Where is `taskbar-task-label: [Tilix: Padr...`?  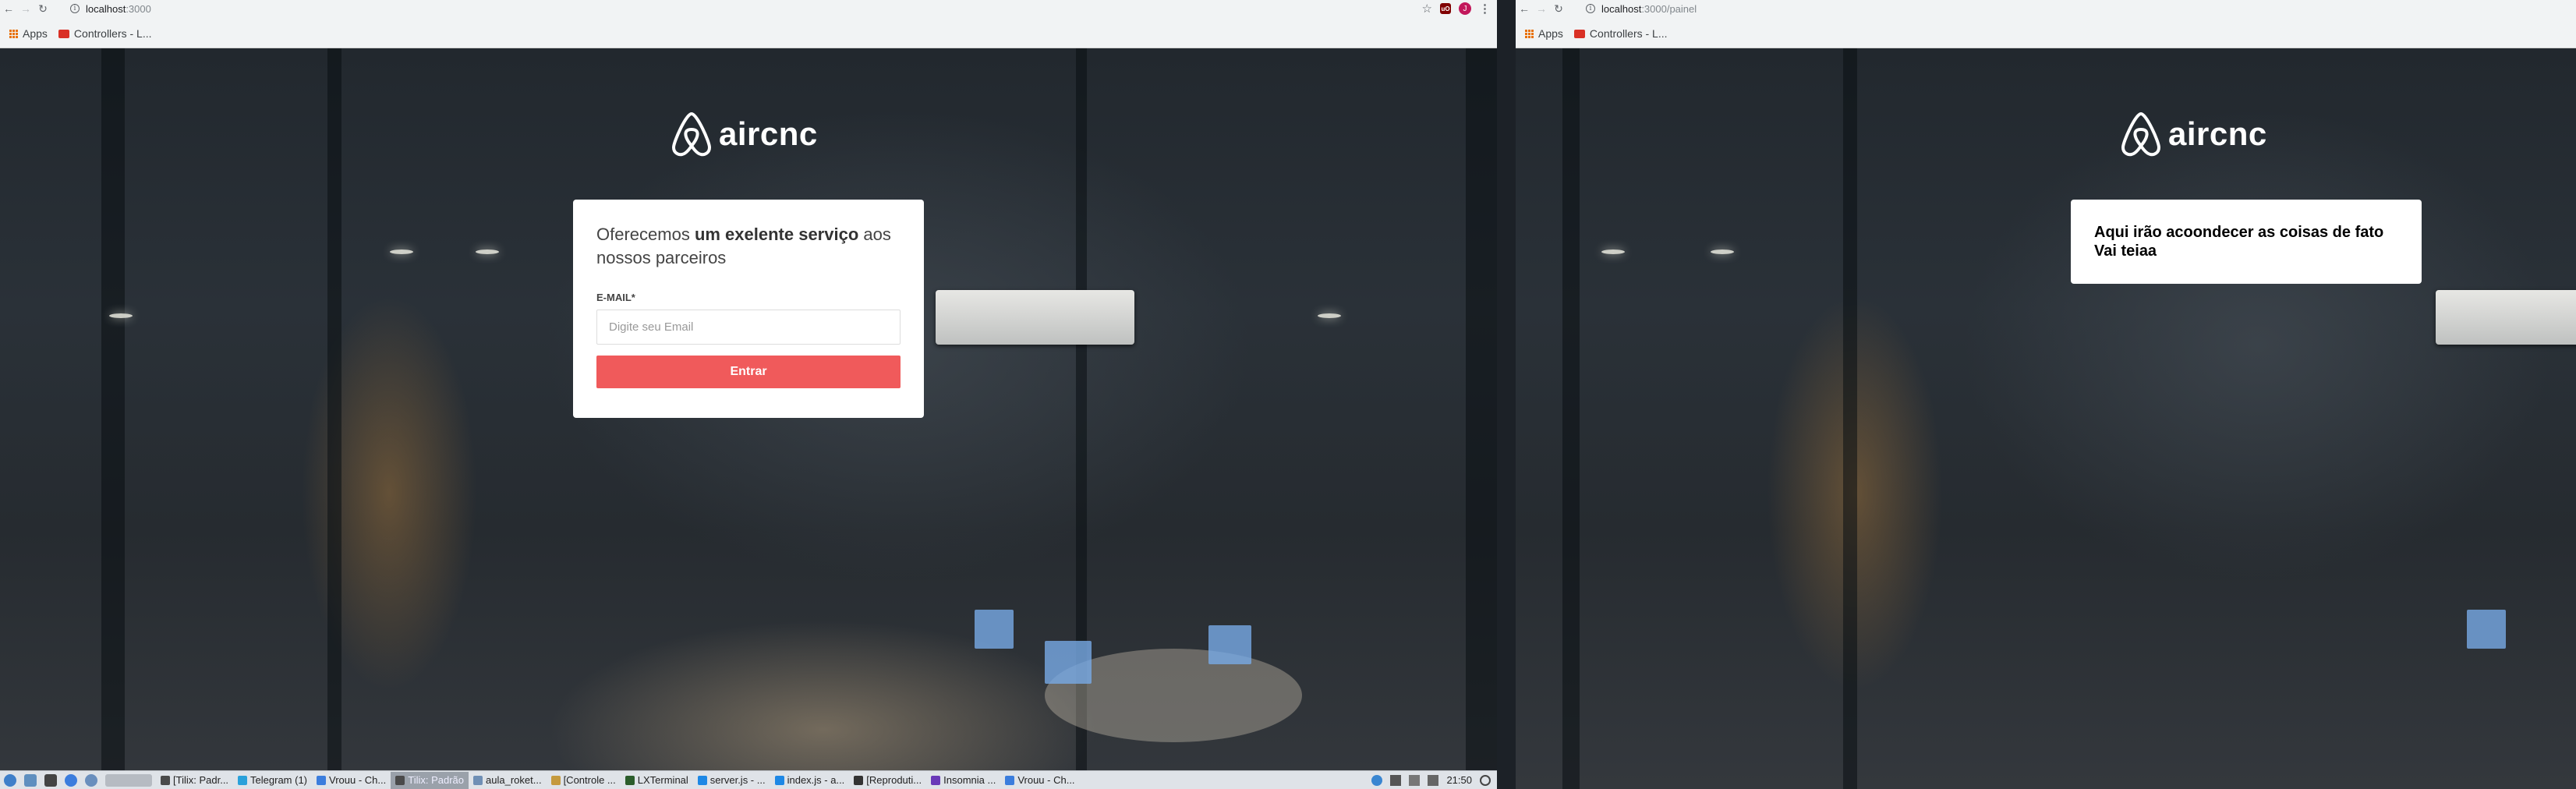
taskbar-task-label: [Tilix: Padr... is located at coordinates (201, 780).